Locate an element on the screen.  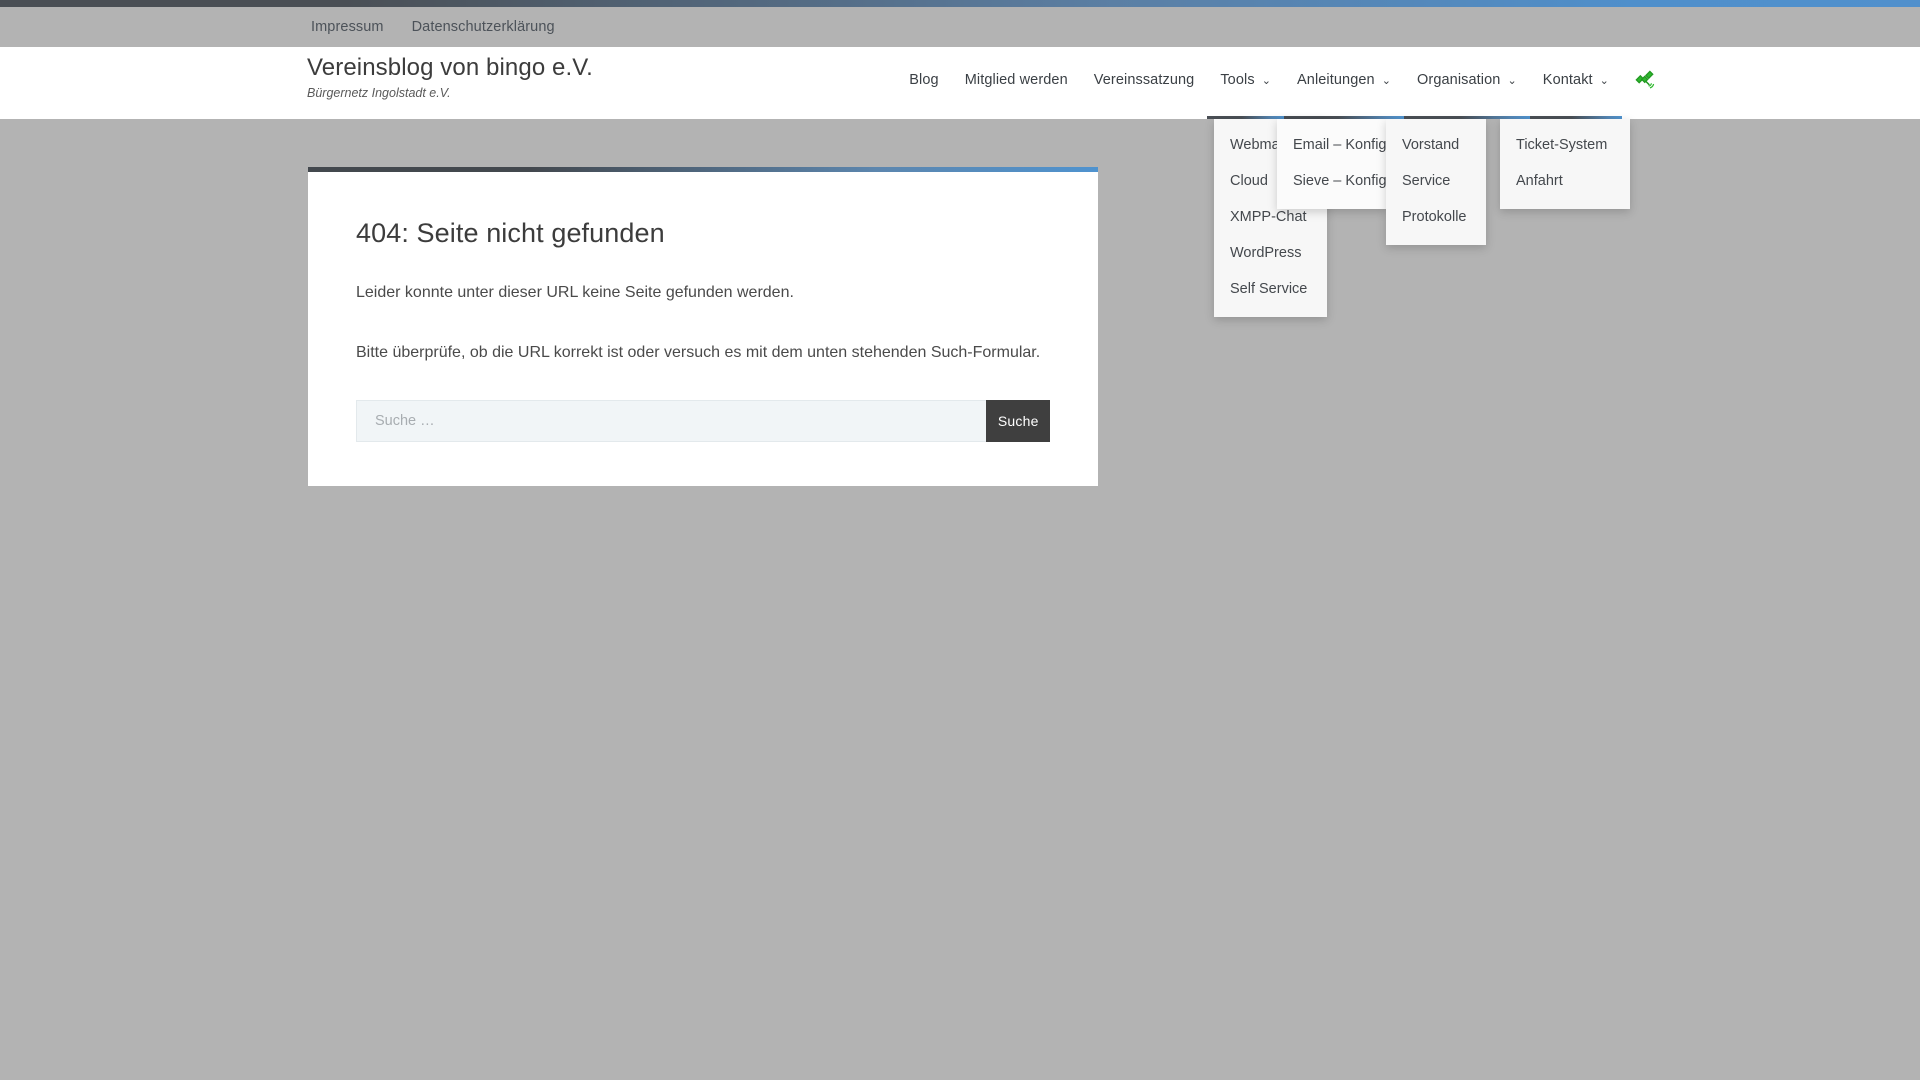
dropdown-item-protokolle: Protokolle is located at coordinates (1436, 217).